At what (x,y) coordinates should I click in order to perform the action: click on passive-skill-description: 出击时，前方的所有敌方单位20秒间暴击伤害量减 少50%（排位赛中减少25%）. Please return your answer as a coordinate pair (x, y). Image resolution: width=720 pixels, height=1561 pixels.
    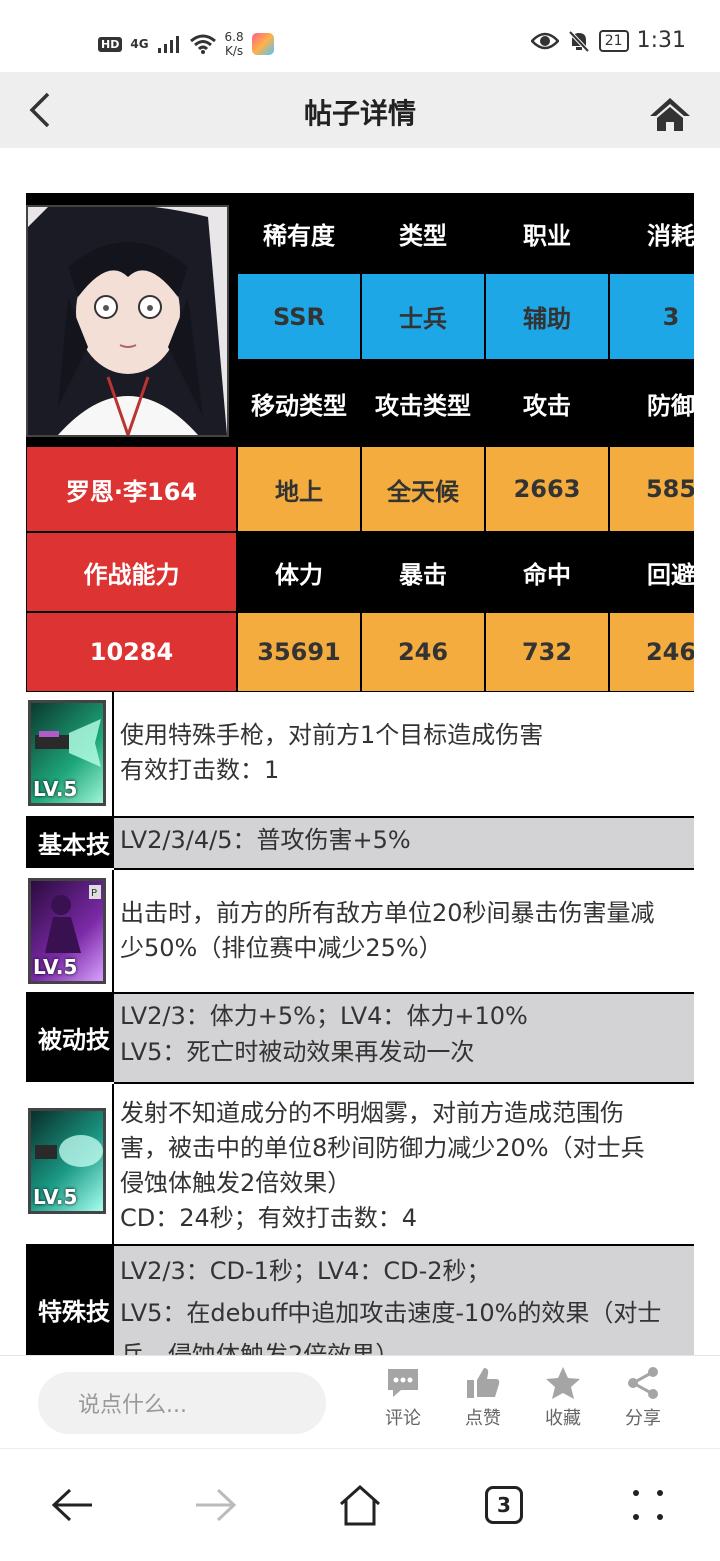
    Looking at the image, I should click on (387, 930).